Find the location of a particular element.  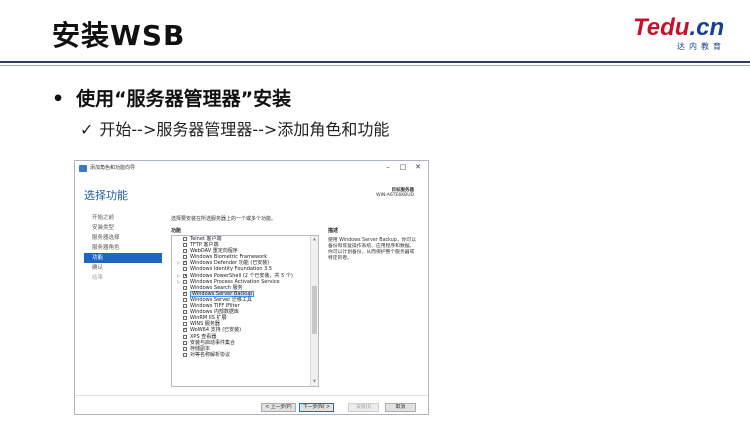

target-server-name: WIN-A6TE6KBUD is located at coordinates (395, 195).